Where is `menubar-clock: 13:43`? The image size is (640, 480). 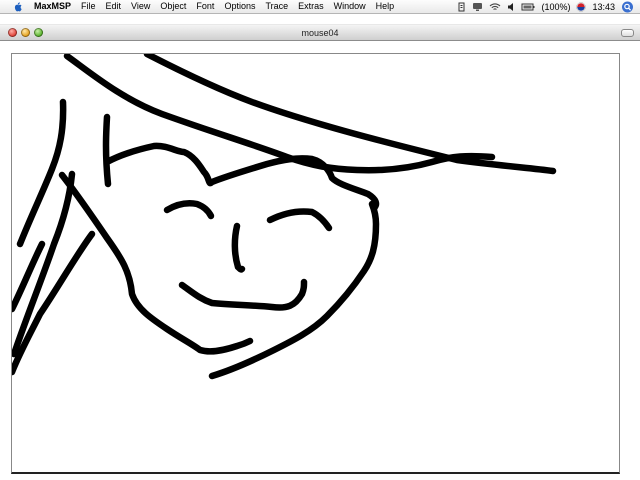 menubar-clock: 13:43 is located at coordinates (603, 7).